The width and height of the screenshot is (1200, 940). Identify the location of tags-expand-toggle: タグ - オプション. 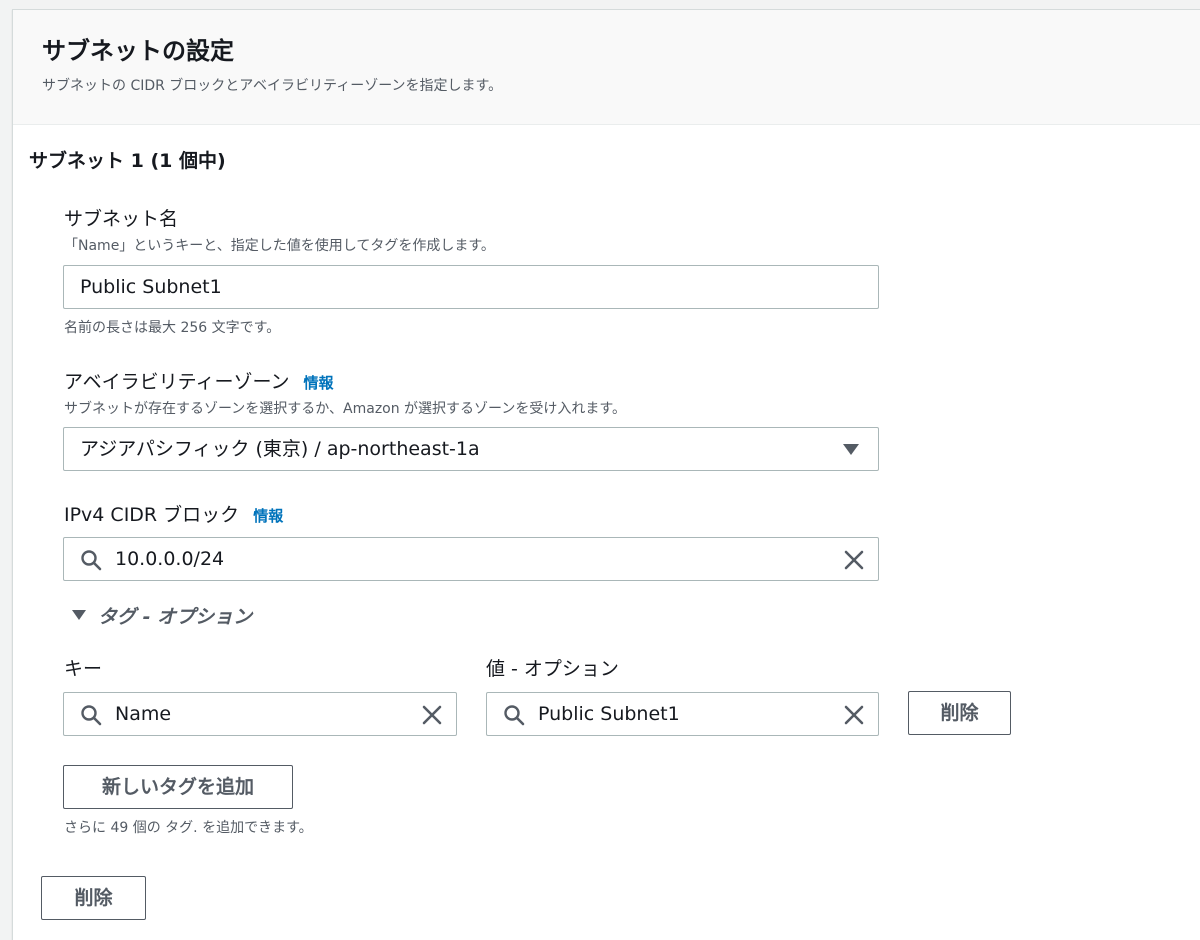
(162, 617).